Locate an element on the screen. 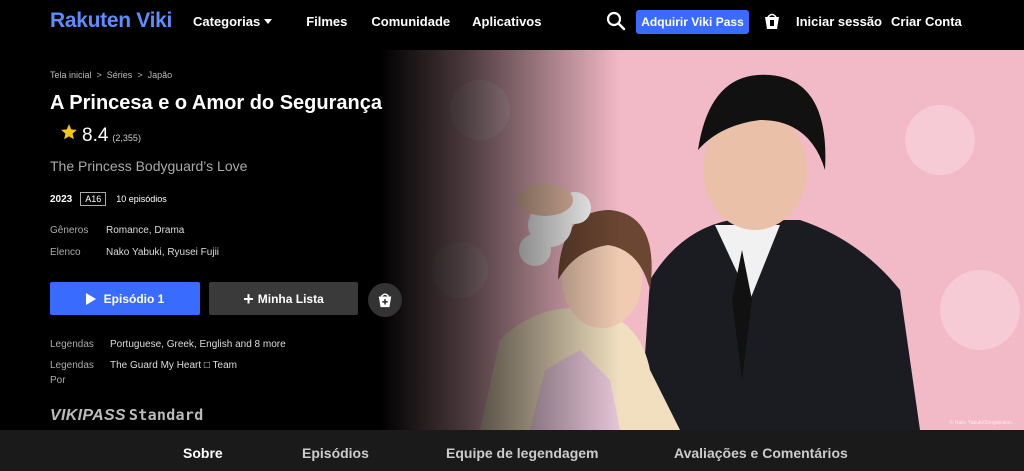 This screenshot has width=1024, height=471. release-year: 2023 is located at coordinates (61, 199).